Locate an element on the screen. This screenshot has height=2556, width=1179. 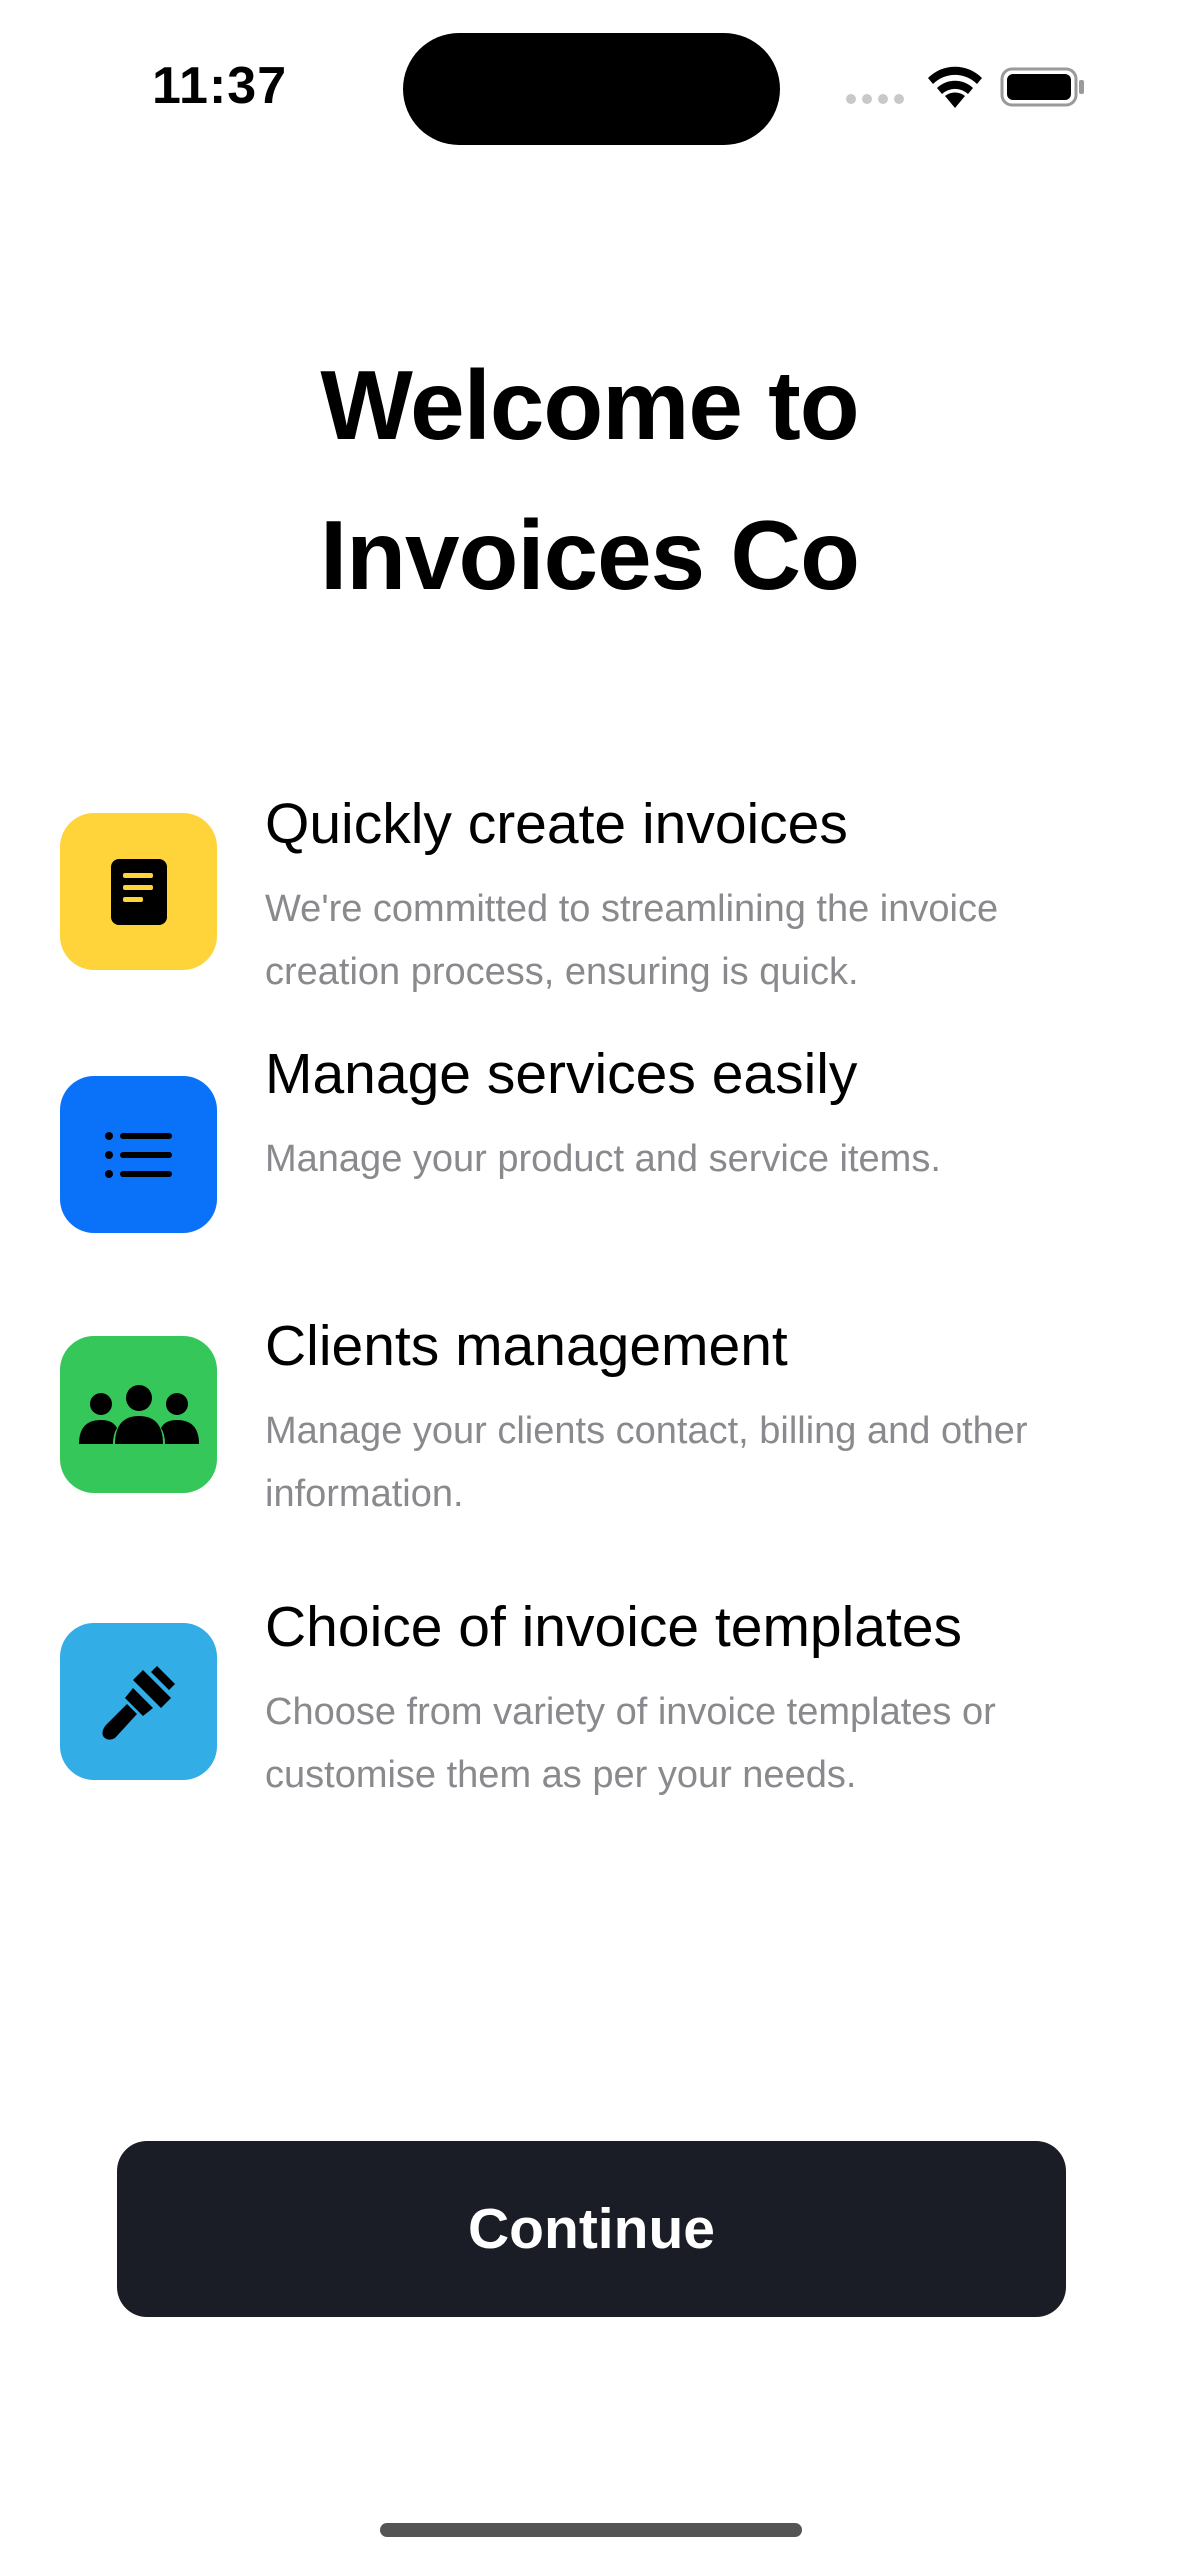
welcome-title-line2: Invoices Co is located at coordinates (589, 555).